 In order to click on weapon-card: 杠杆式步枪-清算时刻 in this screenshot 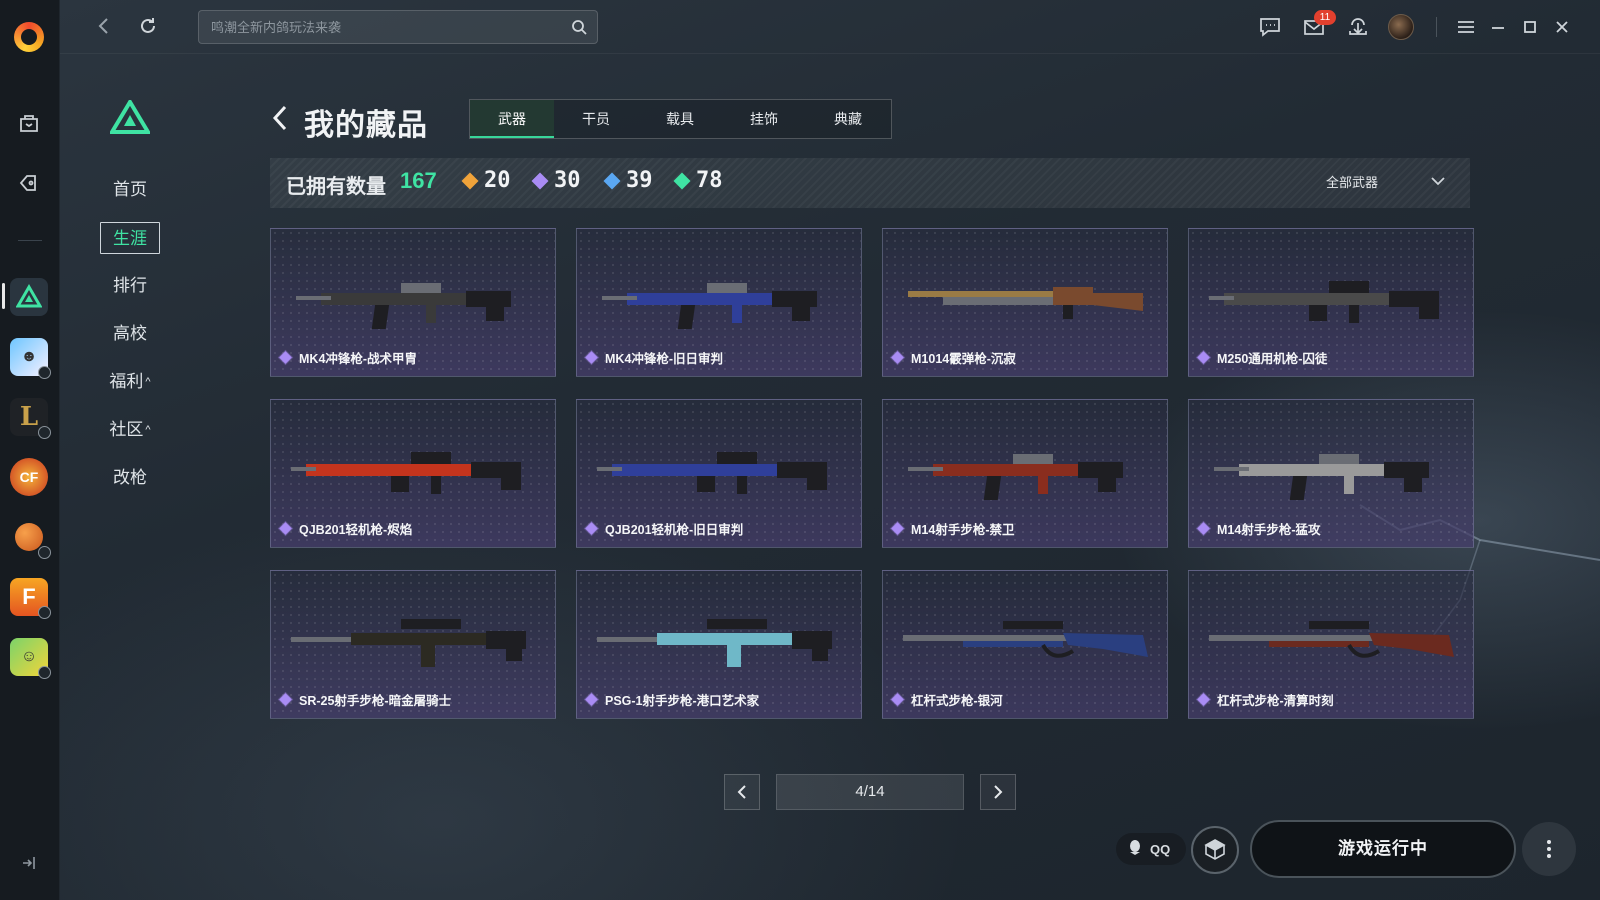, I will do `click(1331, 644)`.